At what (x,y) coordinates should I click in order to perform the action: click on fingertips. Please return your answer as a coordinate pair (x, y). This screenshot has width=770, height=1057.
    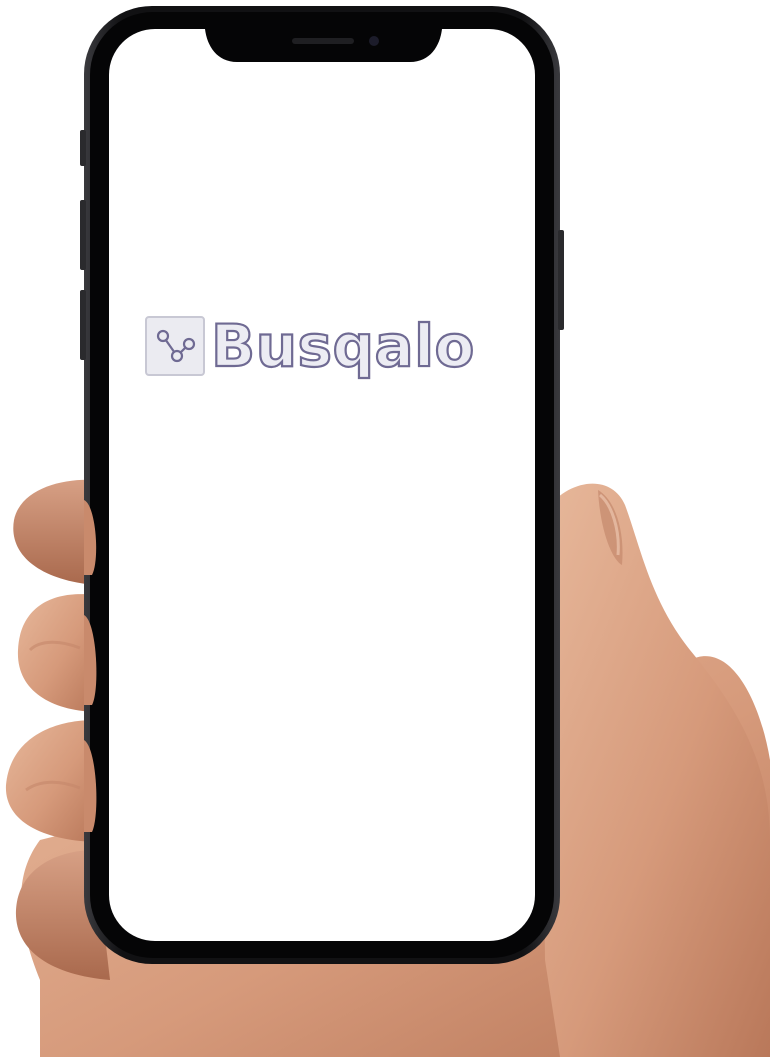
    Looking at the image, I should click on (90, 666).